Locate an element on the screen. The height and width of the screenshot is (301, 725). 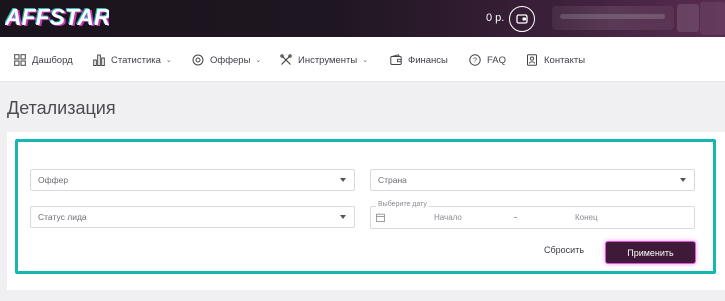
user-info-redacted-line is located at coordinates (612, 16).